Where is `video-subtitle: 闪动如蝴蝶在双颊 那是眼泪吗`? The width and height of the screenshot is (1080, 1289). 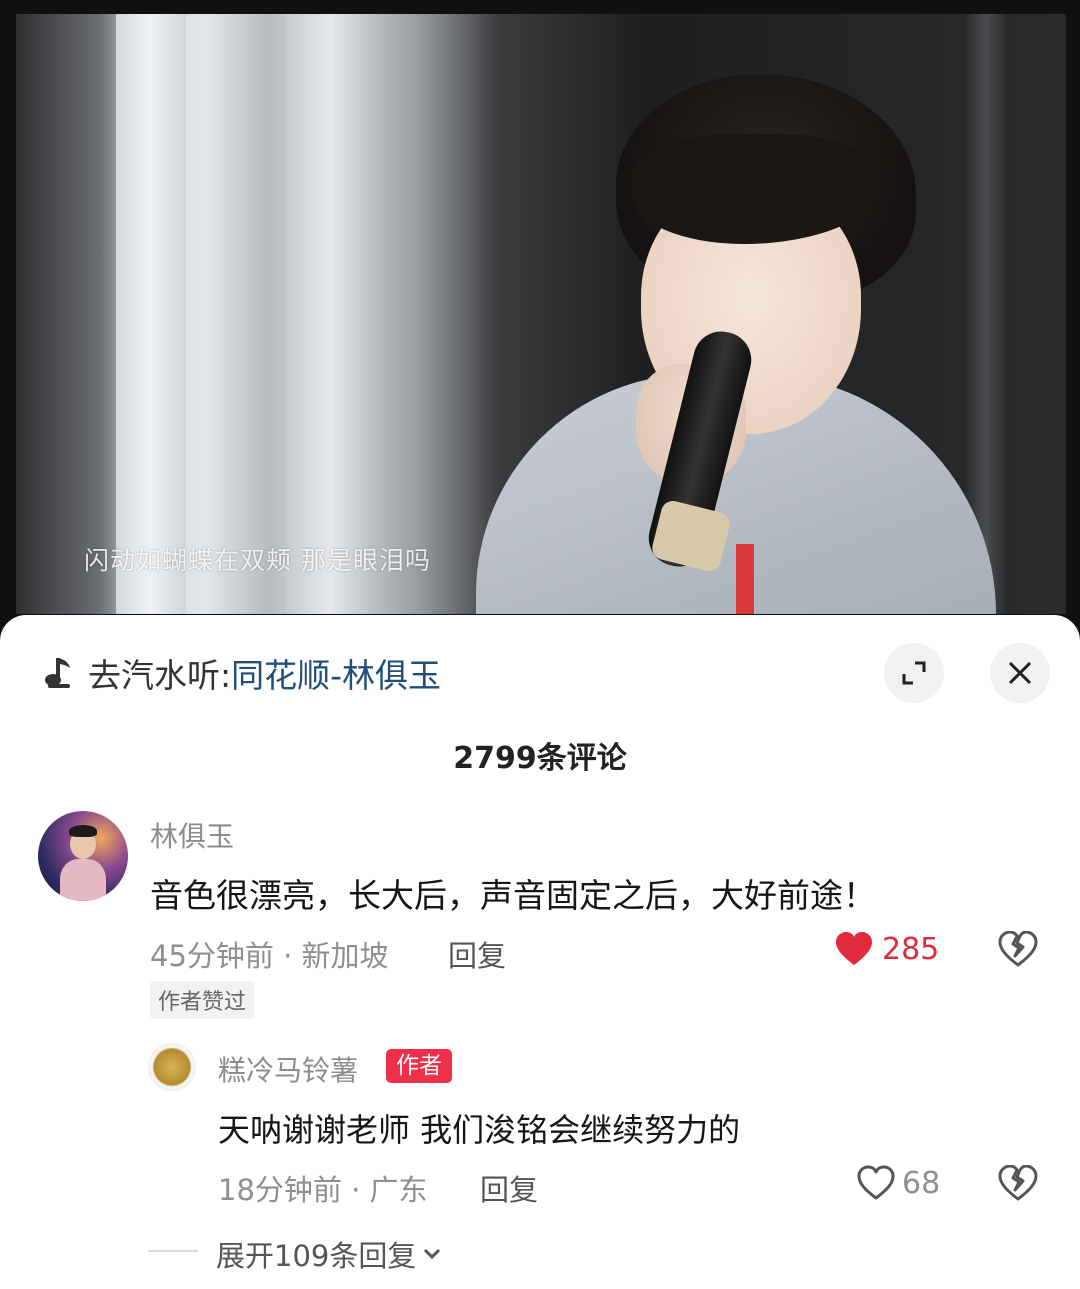 video-subtitle: 闪动如蝴蝶在双颊 那是眼泪吗 is located at coordinates (257, 560).